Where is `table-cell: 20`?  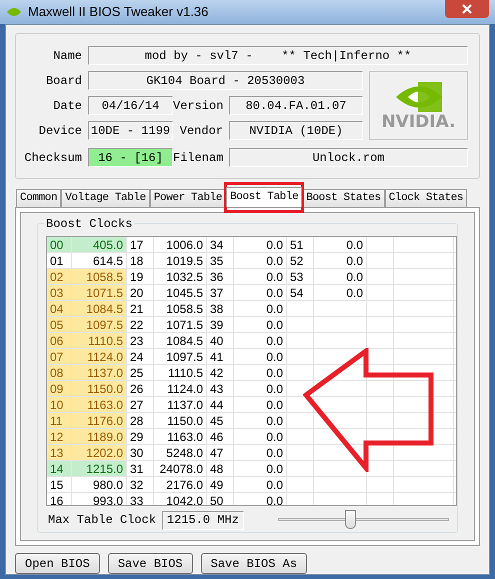 table-cell: 20 is located at coordinates (140, 292).